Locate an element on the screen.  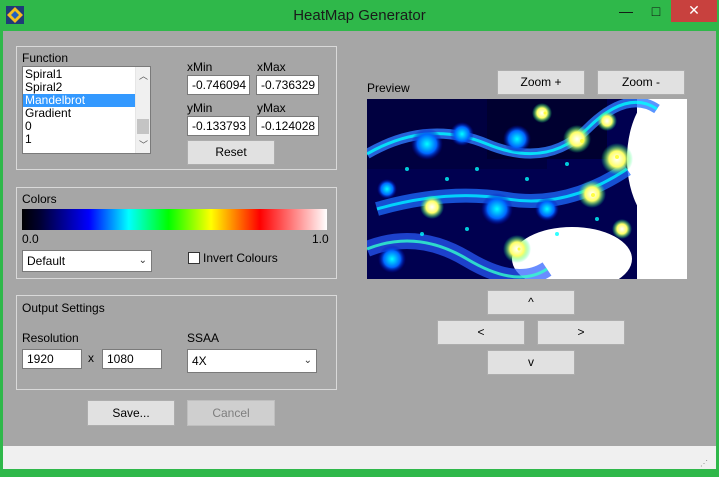
resize-grip-icon: ⋰ is located at coordinates (706, 463).